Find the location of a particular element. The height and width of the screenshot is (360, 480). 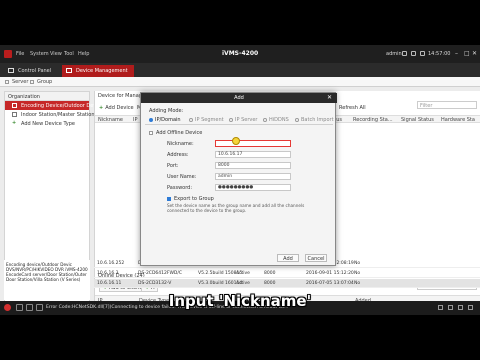

cell-type: DS-2CD6412FWD/C is located at coordinates (160, 273).